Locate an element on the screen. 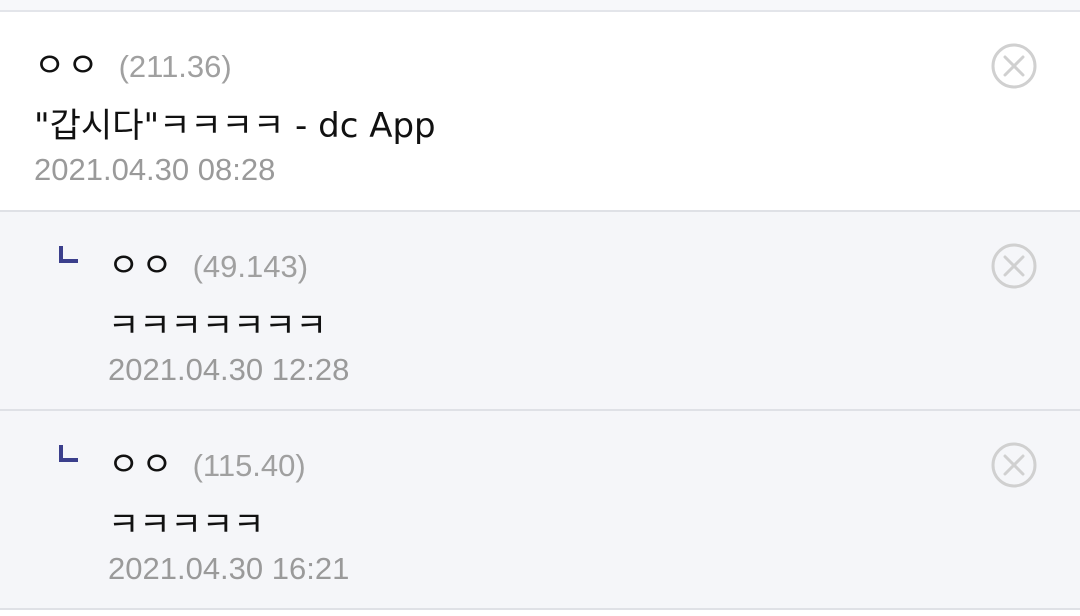 The width and height of the screenshot is (1080, 616). reply-meta: ㅇㅇ (115.40) is located at coordinates (207, 461).